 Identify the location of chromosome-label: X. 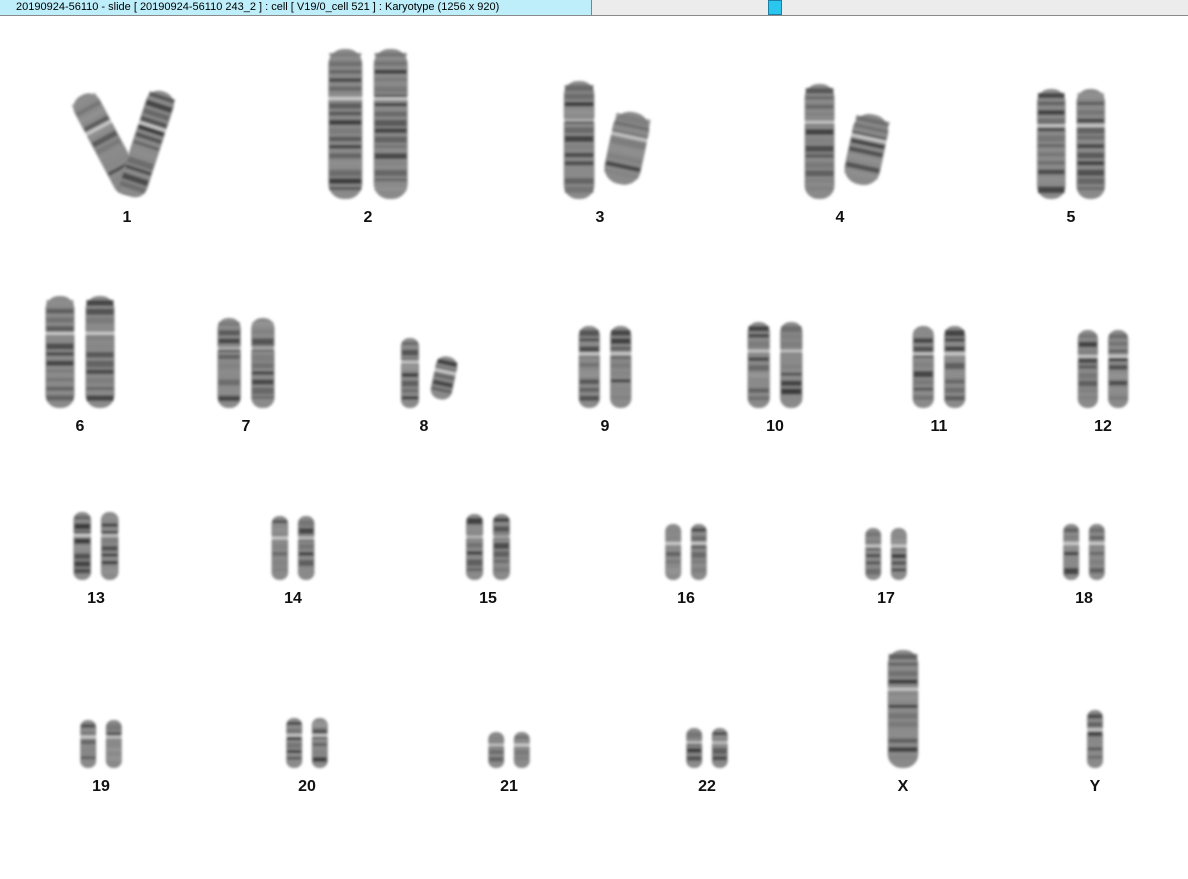
(903, 786).